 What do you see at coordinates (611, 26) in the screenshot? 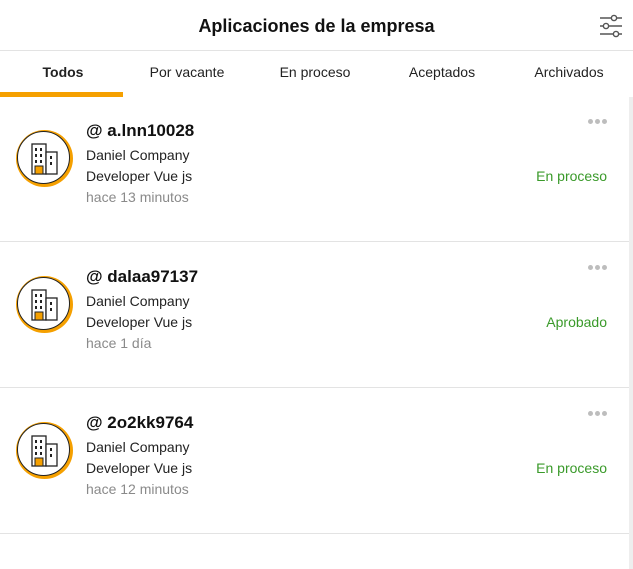
I see `filter-sliders-icon` at bounding box center [611, 26].